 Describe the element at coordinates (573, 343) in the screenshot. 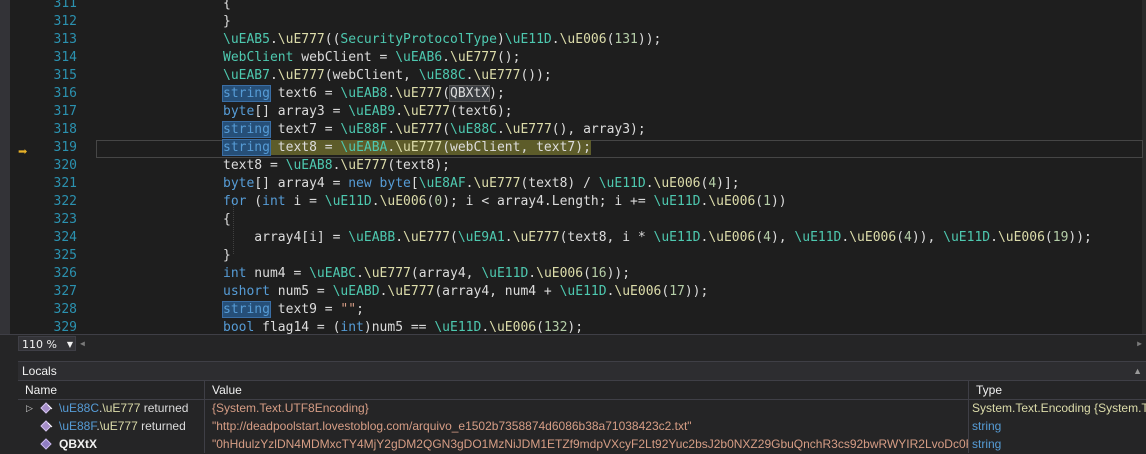

I see `zoom-bar: 110 % ▼ ◀ ▶` at that location.